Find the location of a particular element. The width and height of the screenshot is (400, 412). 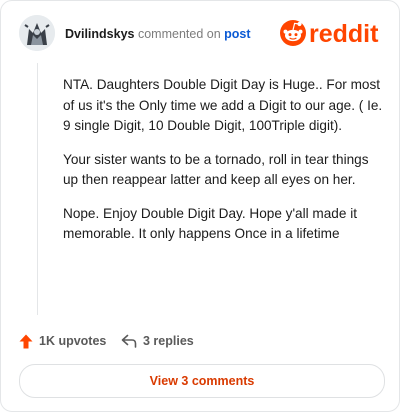

view-comments-button: View 3 comments is located at coordinates (202, 381).